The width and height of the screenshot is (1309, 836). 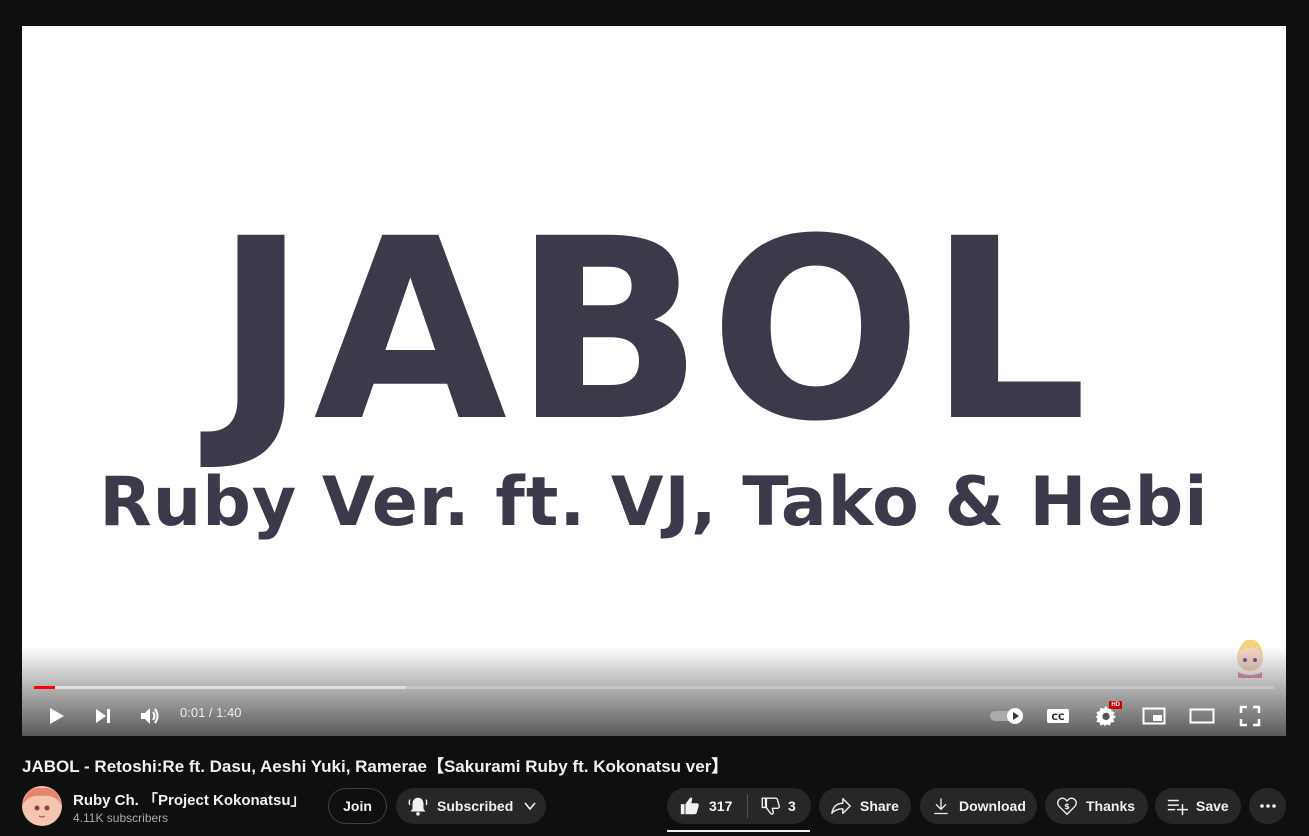 I want to click on player-controls: 0:01 / 1:40 CC HD, so click(x=654, y=714).